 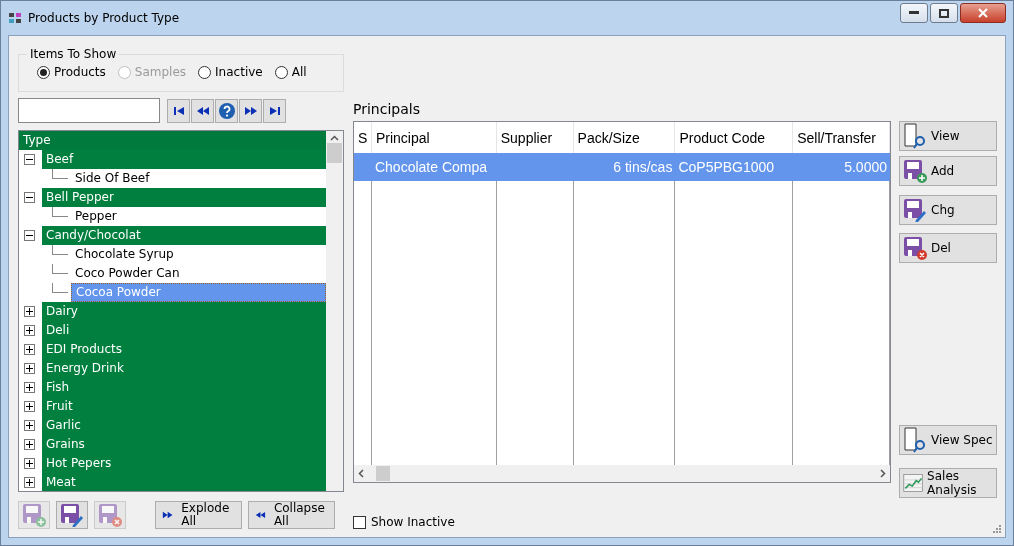 What do you see at coordinates (726, 167) in the screenshot?
I see `table-cell-text: CoP5PBG1000` at bounding box center [726, 167].